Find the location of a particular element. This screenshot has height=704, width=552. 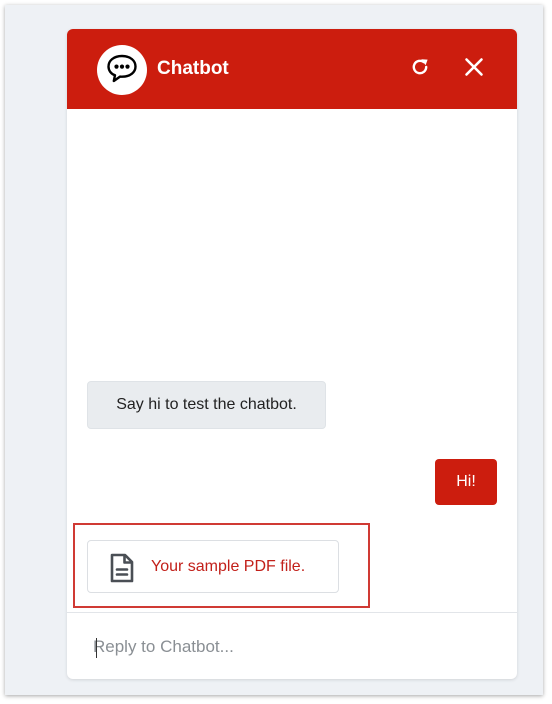

close-button is located at coordinates (474, 69).